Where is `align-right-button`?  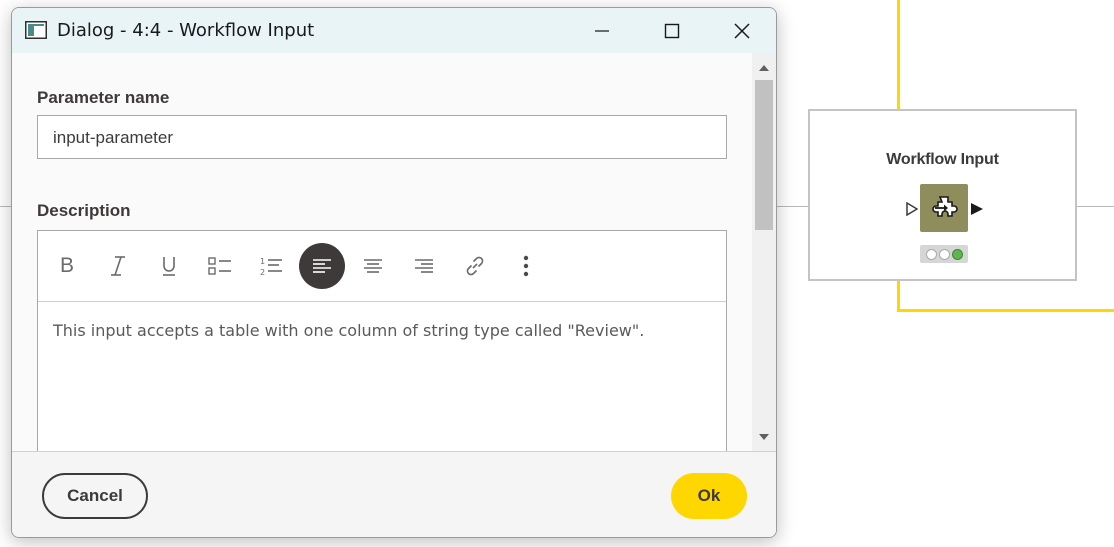 align-right-button is located at coordinates (424, 266).